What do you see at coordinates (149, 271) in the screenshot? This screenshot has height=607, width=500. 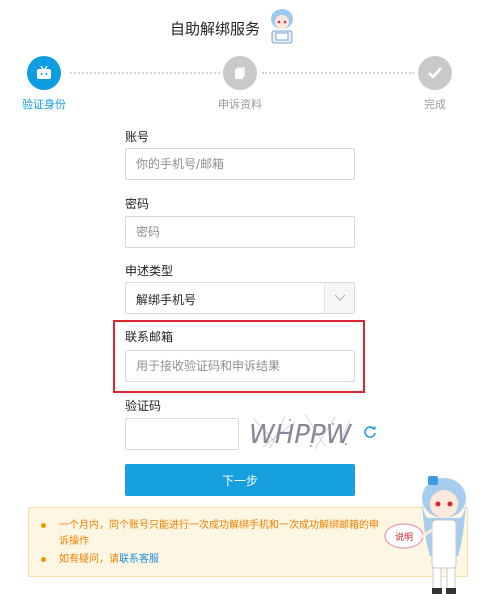 I see `appeal-type-label: 申述类型` at bounding box center [149, 271].